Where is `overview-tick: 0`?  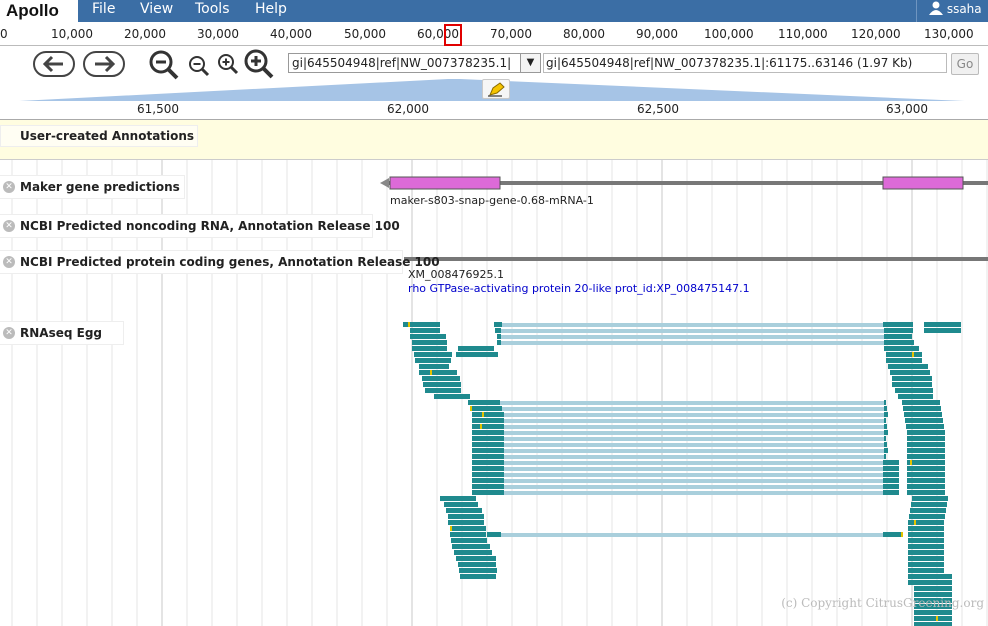 overview-tick: 0 is located at coordinates (4, 34).